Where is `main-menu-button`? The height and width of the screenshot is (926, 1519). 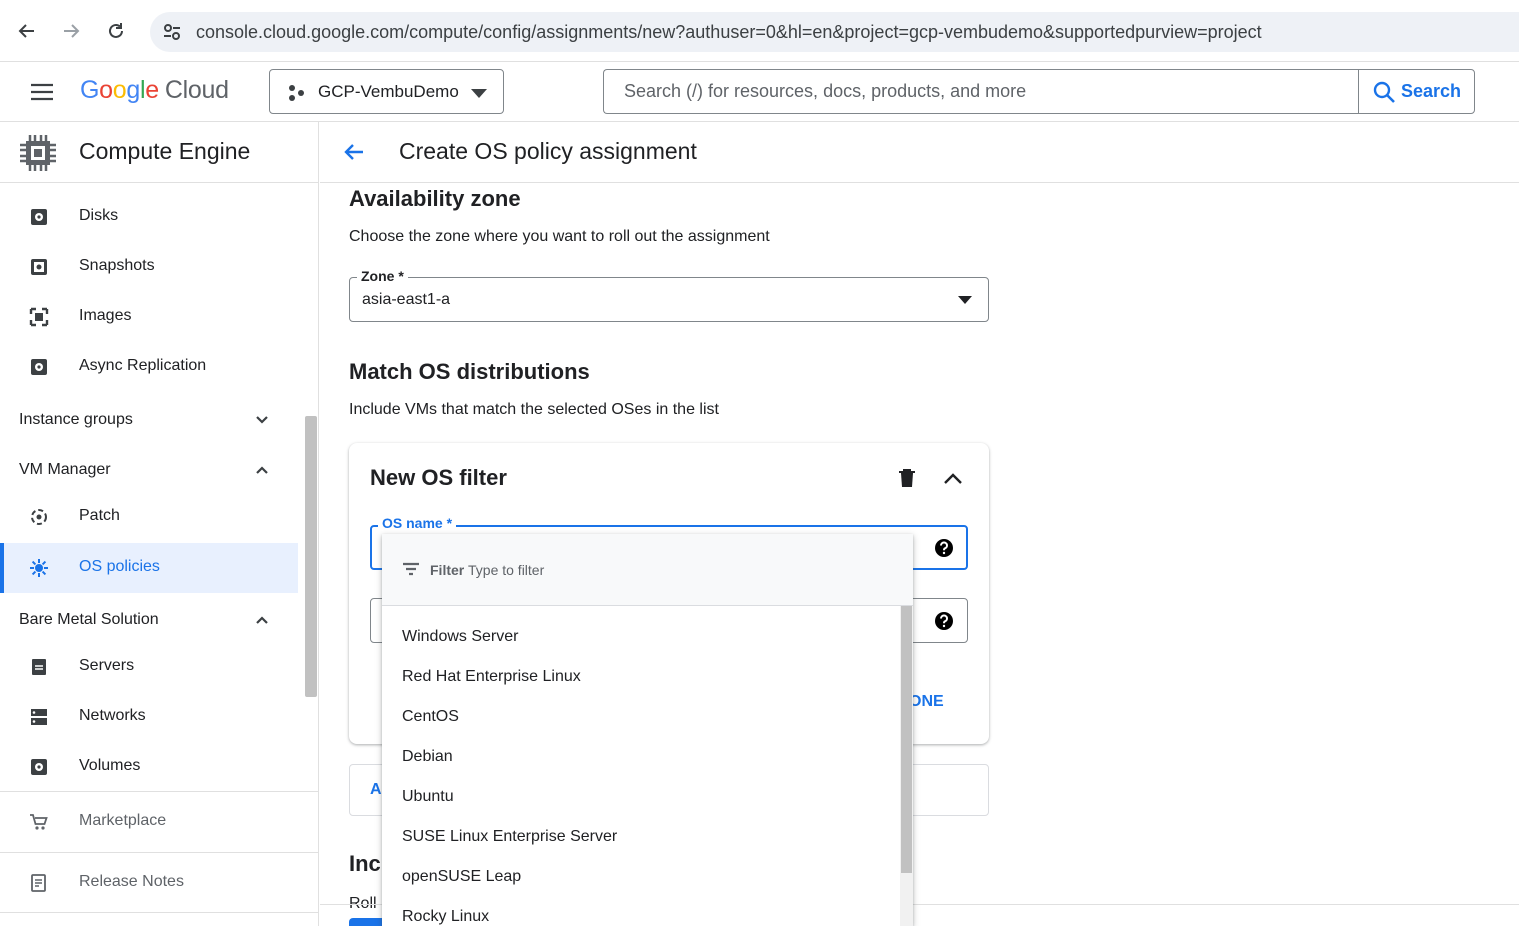 main-menu-button is located at coordinates (42, 94).